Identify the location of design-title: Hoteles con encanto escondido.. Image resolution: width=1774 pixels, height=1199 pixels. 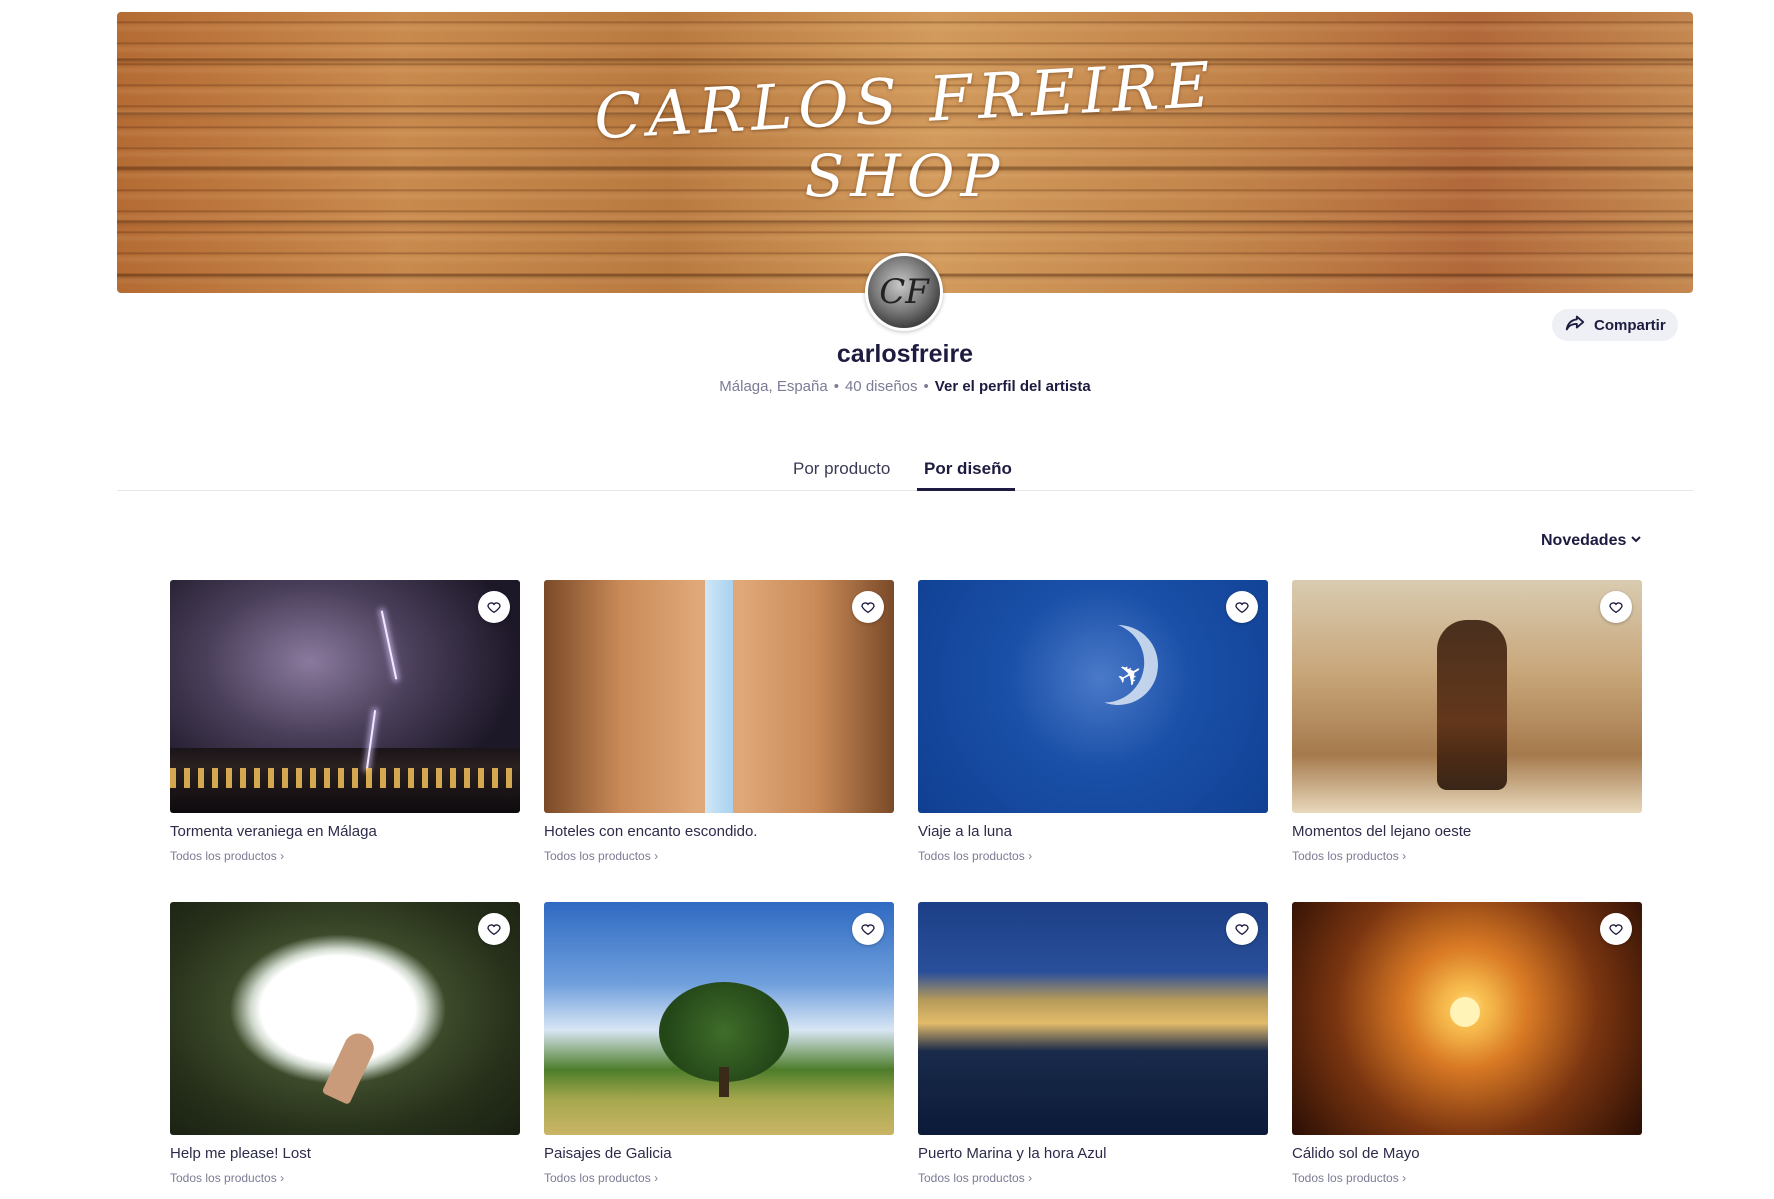
(719, 831).